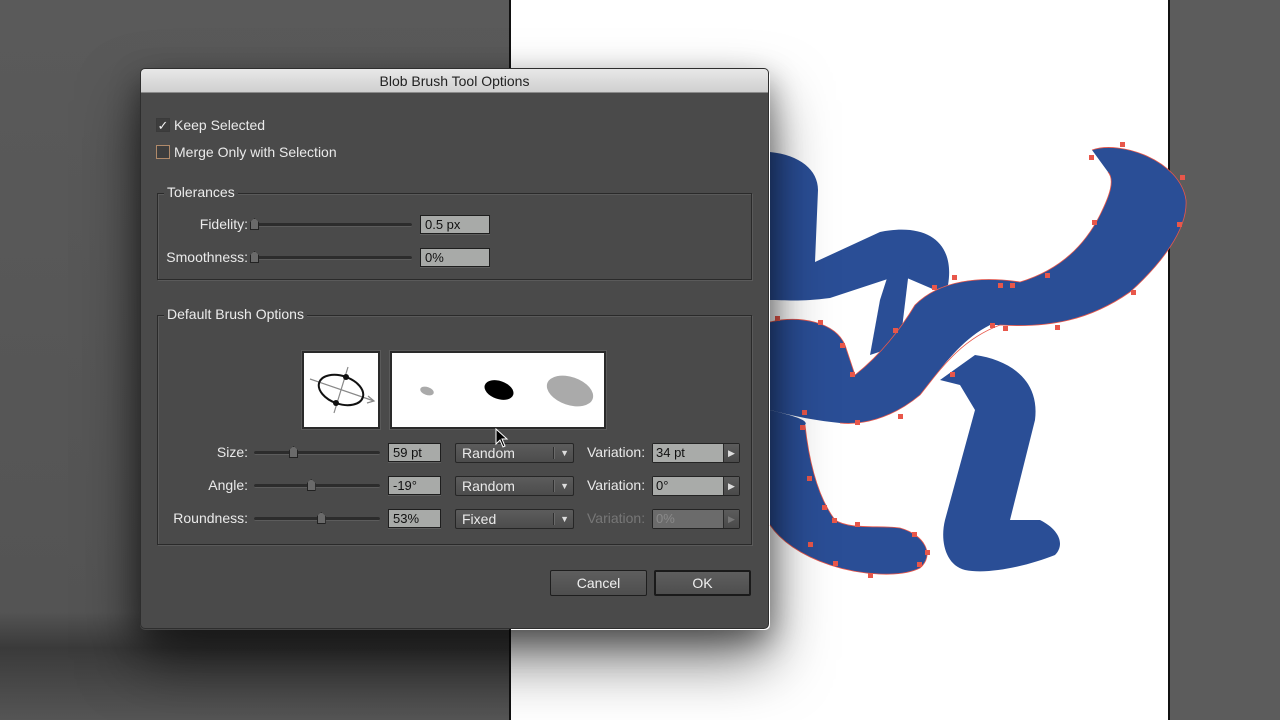  What do you see at coordinates (235, 314) in the screenshot?
I see `default-brush-options-group-label: Default Brush Options` at bounding box center [235, 314].